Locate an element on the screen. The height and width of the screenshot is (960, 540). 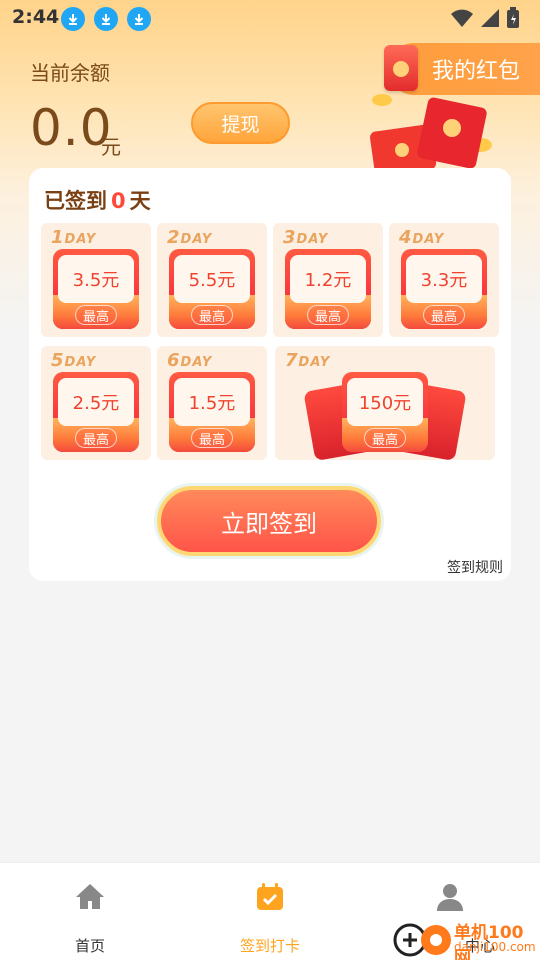
day-card-5: 5DAY 2.5元 最高 is located at coordinates (96, 403).